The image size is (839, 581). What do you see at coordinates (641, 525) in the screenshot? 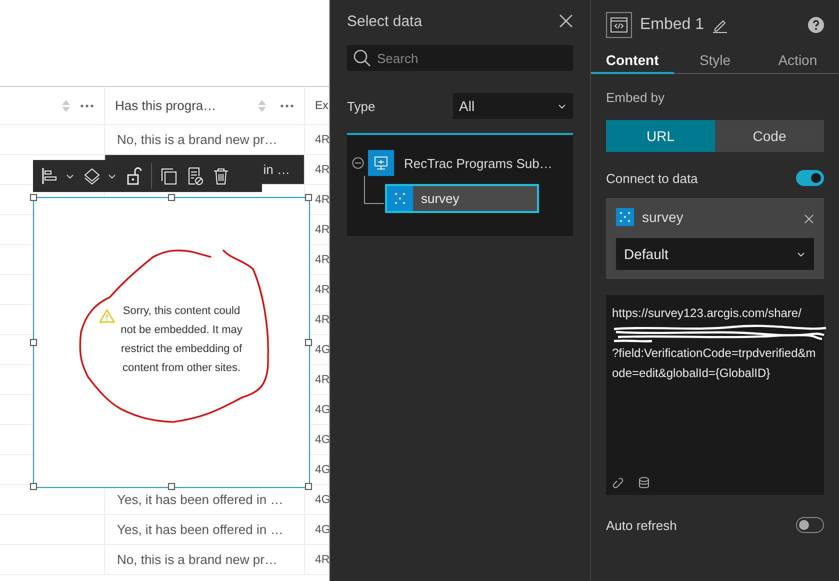
I see `toggle-label: Auto refresh` at bounding box center [641, 525].